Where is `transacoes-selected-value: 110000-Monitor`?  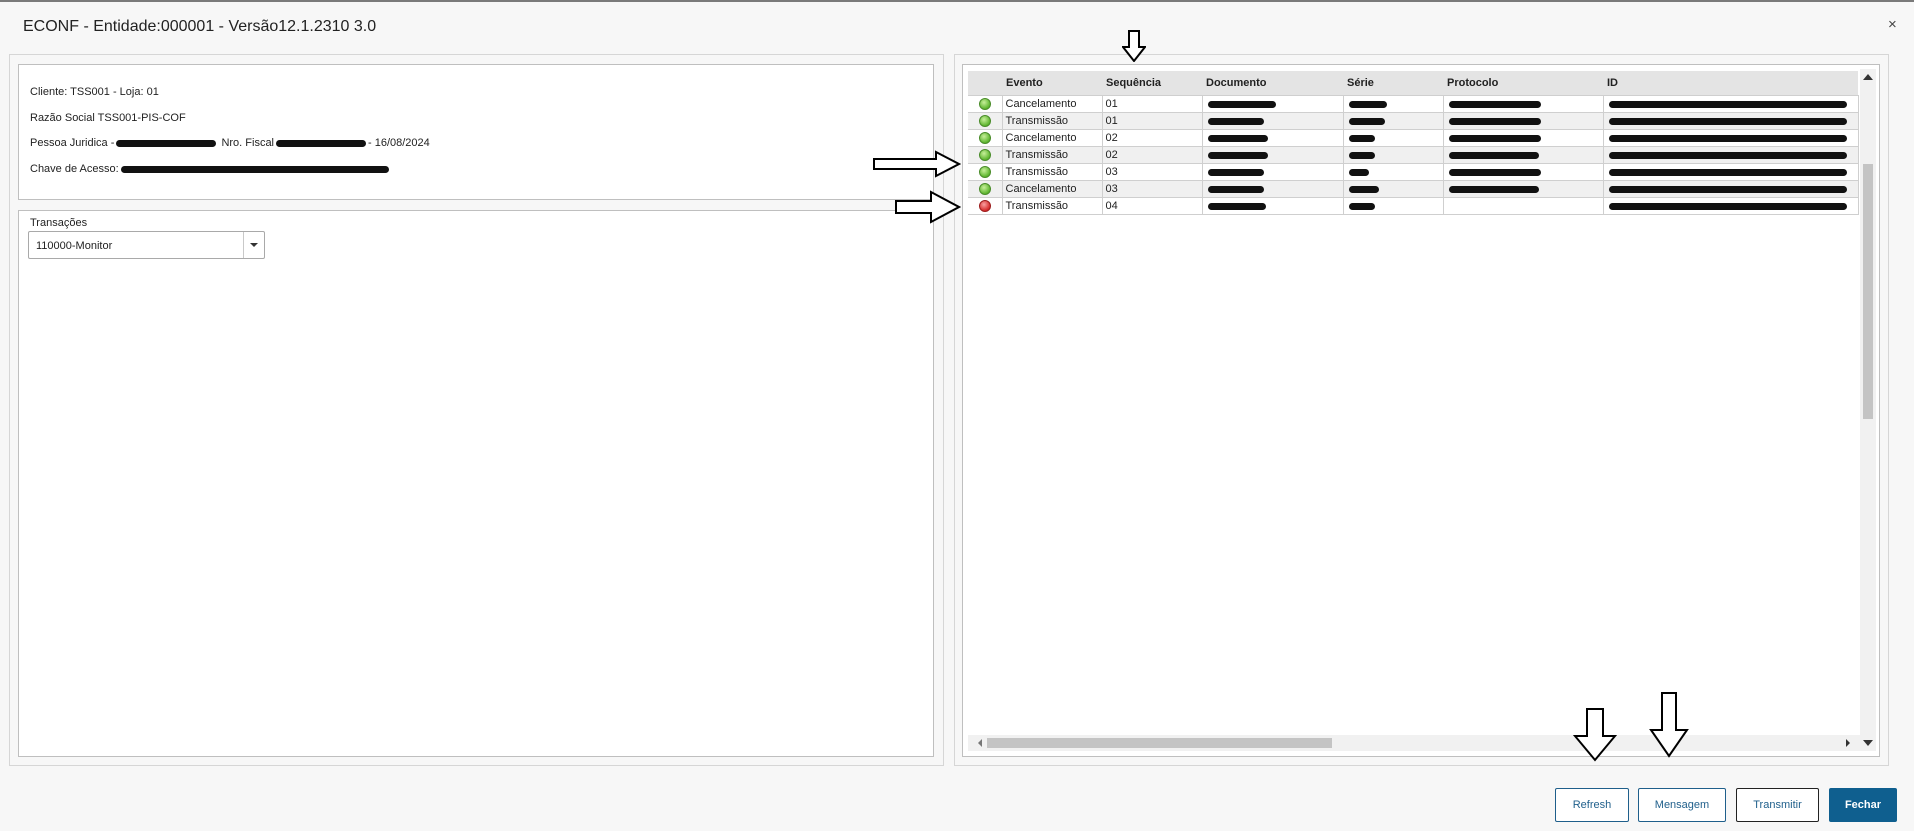 transacoes-selected-value: 110000-Monitor is located at coordinates (74, 246).